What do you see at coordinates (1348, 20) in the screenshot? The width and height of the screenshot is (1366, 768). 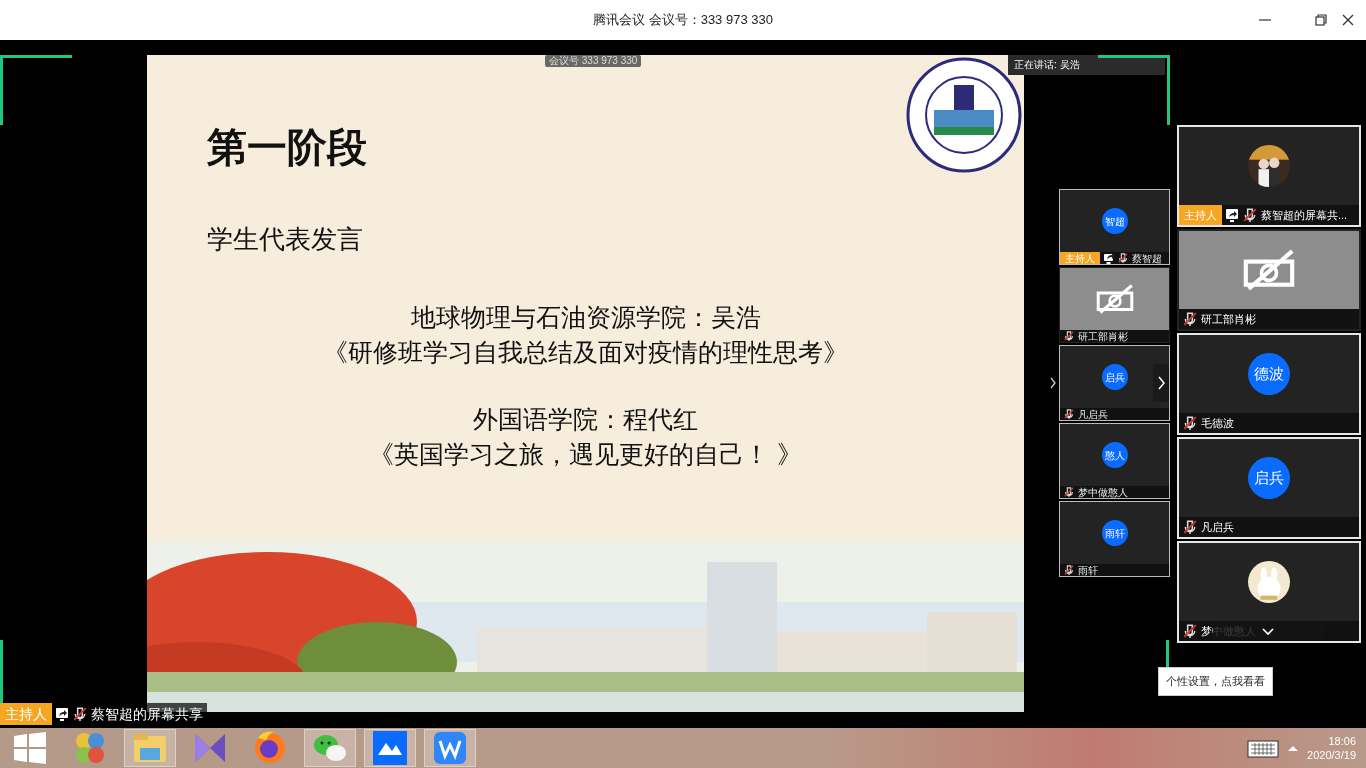 I see `close-icon` at bounding box center [1348, 20].